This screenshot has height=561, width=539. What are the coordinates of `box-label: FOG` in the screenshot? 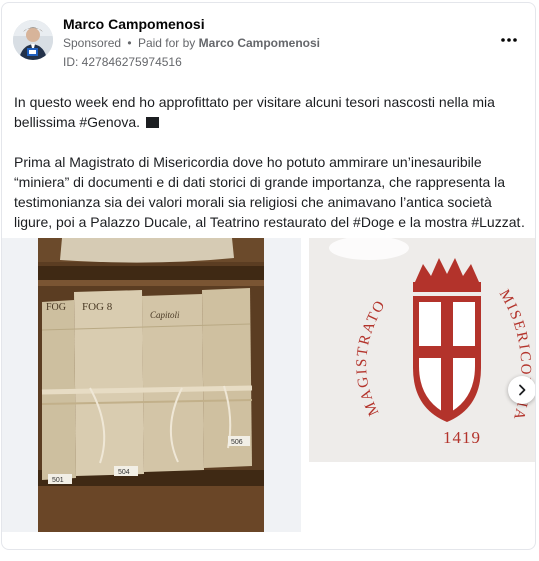 It's located at (56, 307).